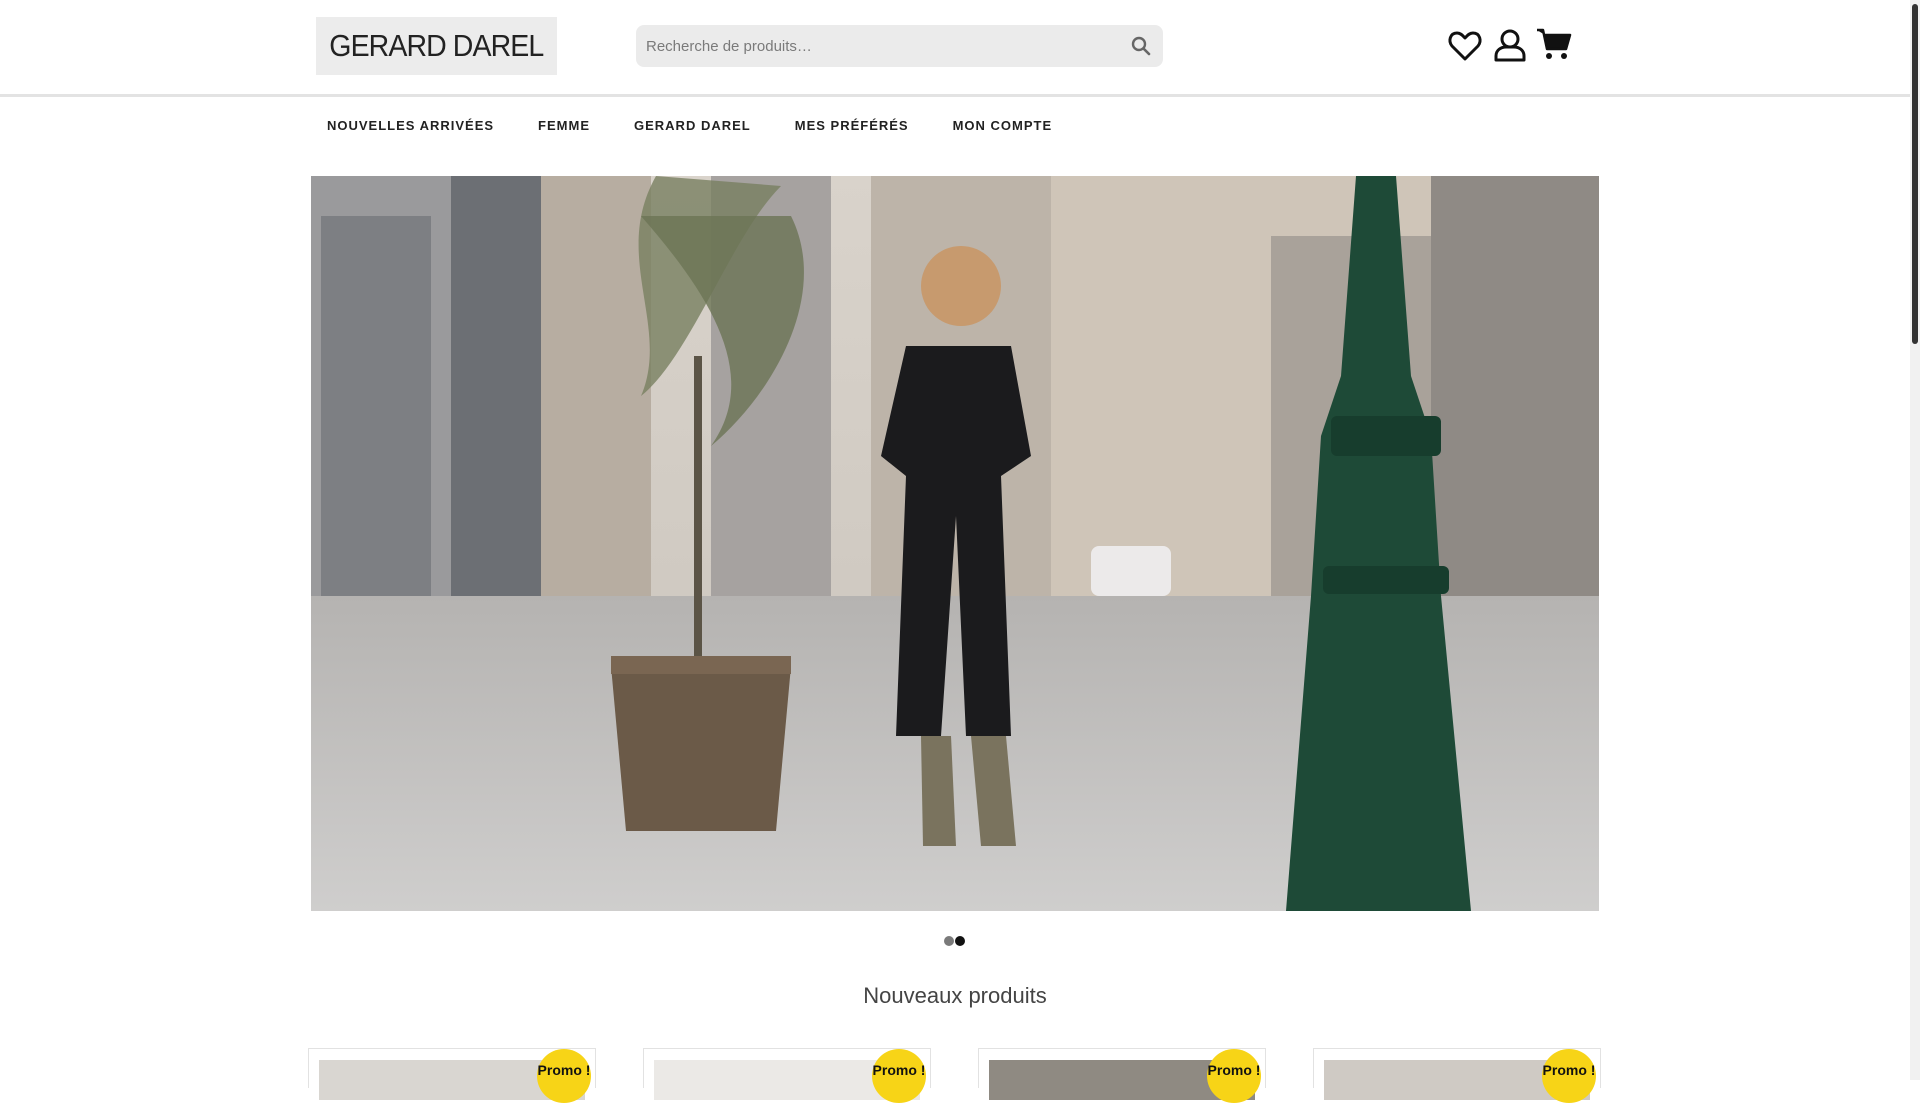  Describe the element at coordinates (1465, 46) in the screenshot. I see `heart-icon` at that location.